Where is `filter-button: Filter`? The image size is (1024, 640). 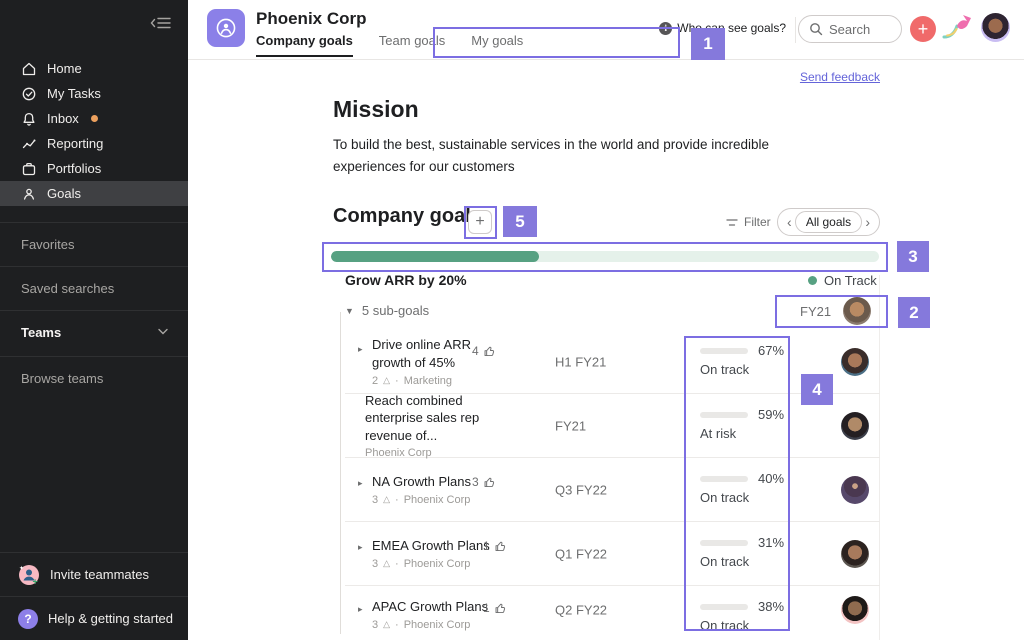 filter-button: Filter is located at coordinates (748, 222).